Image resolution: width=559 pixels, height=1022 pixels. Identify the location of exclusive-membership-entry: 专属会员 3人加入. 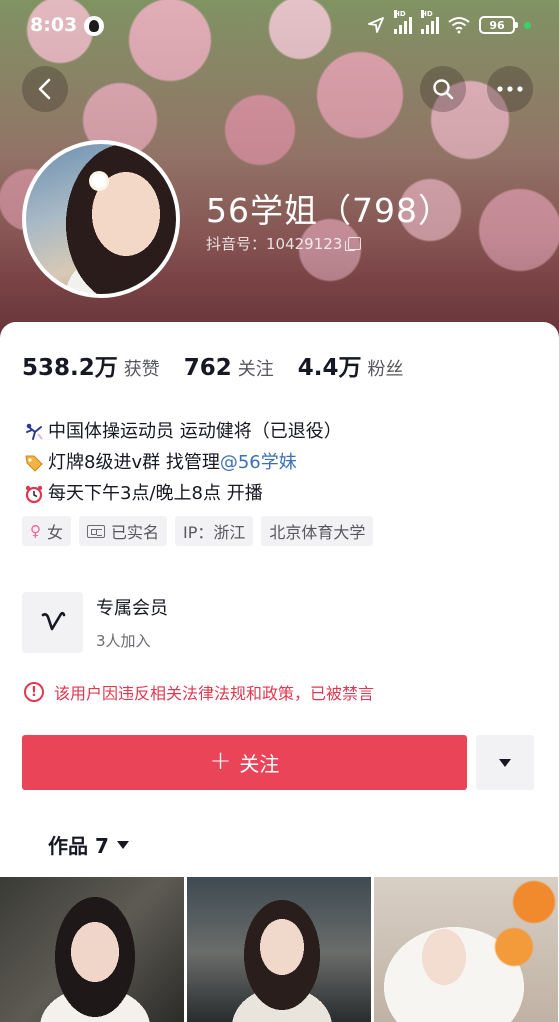
(95, 622).